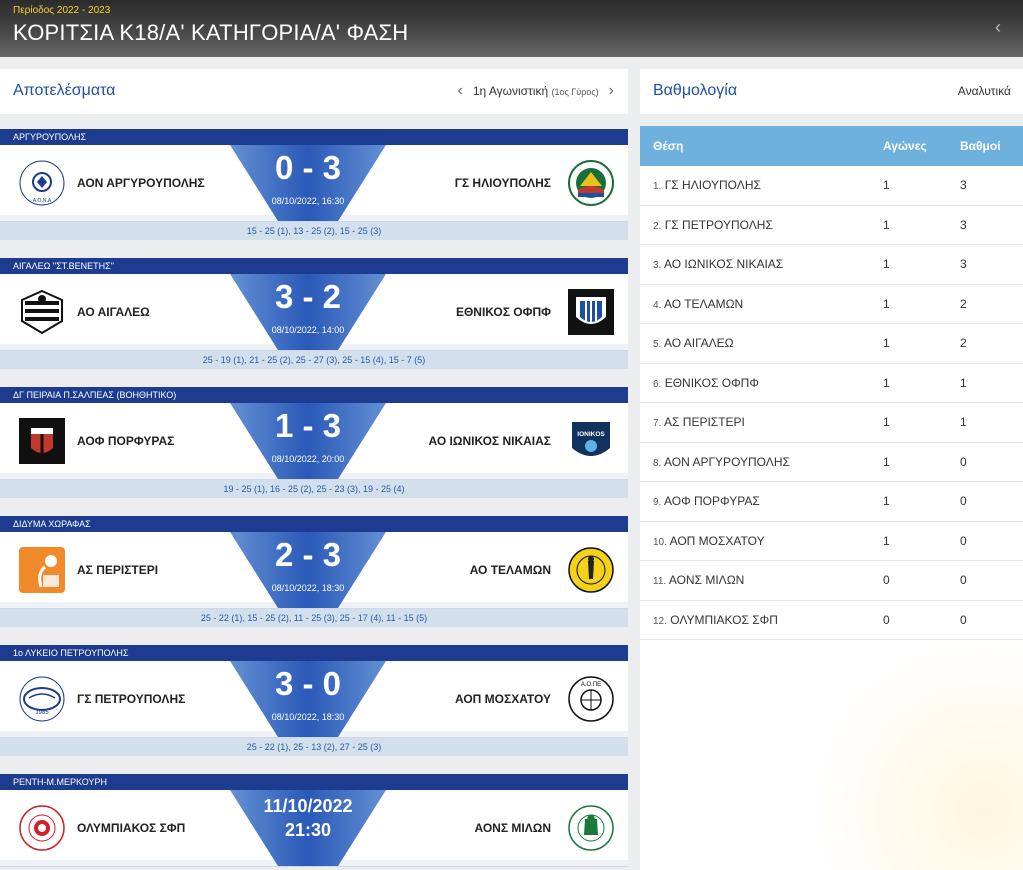  I want to click on next-round-chevron-icon: ›, so click(611, 91).